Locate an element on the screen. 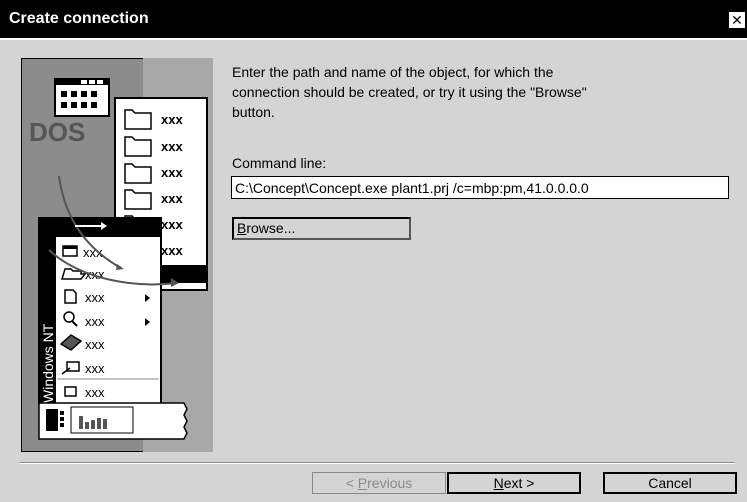 The image size is (747, 502). next-label: ext > is located at coordinates (519, 483).